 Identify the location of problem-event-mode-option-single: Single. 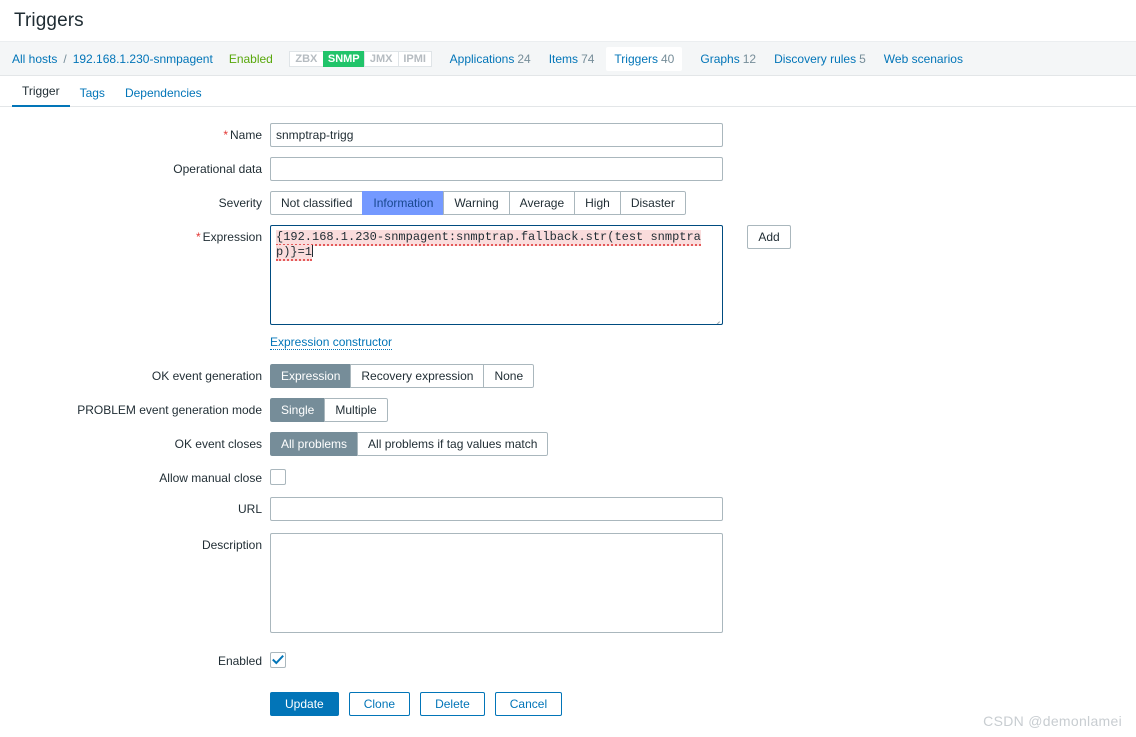
(297, 410).